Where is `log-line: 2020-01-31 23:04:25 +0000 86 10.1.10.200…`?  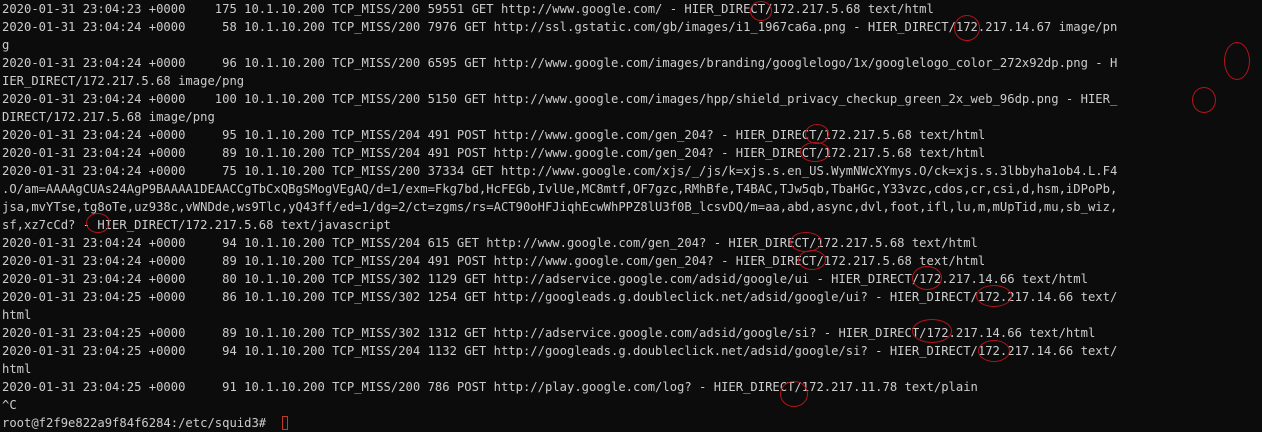 log-line: 2020-01-31 23:04:25 +0000 86 10.1.10.200… is located at coordinates (560, 297).